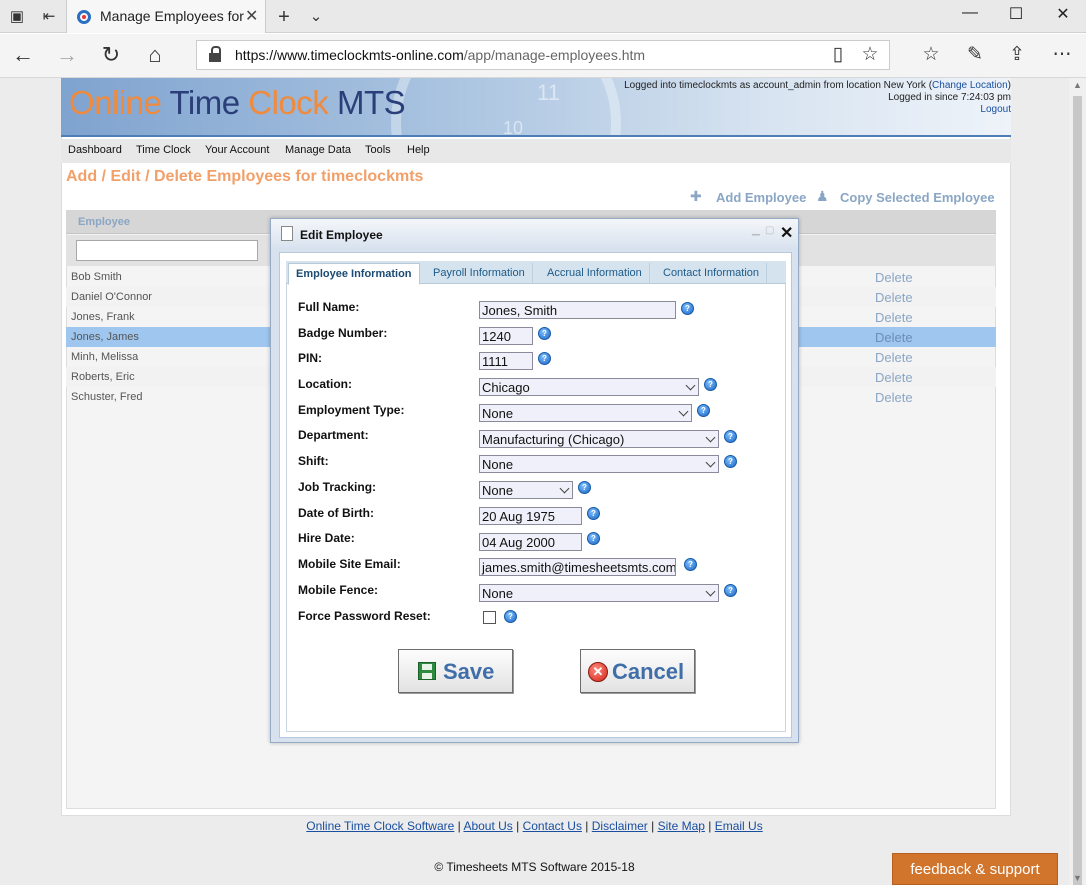 This screenshot has height=885, width=1086. I want to click on minimize-window-icon: —, so click(970, 13).